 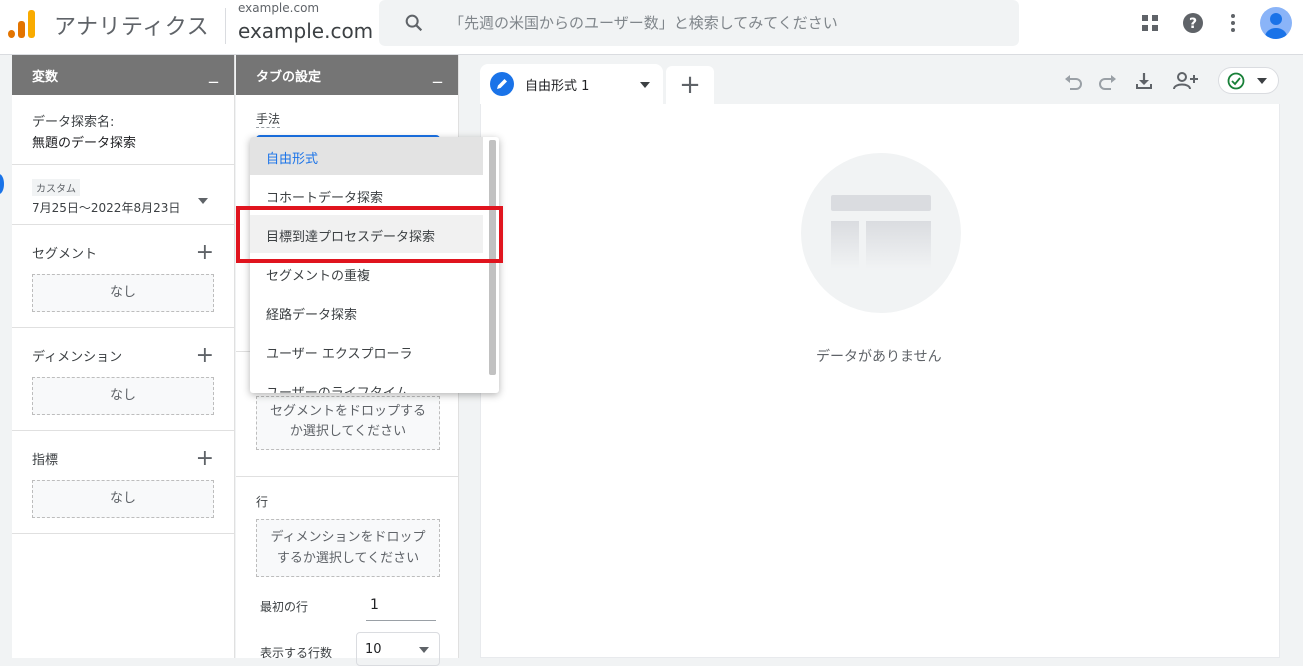 I want to click on apps-grid-icon, so click(x=1150, y=23).